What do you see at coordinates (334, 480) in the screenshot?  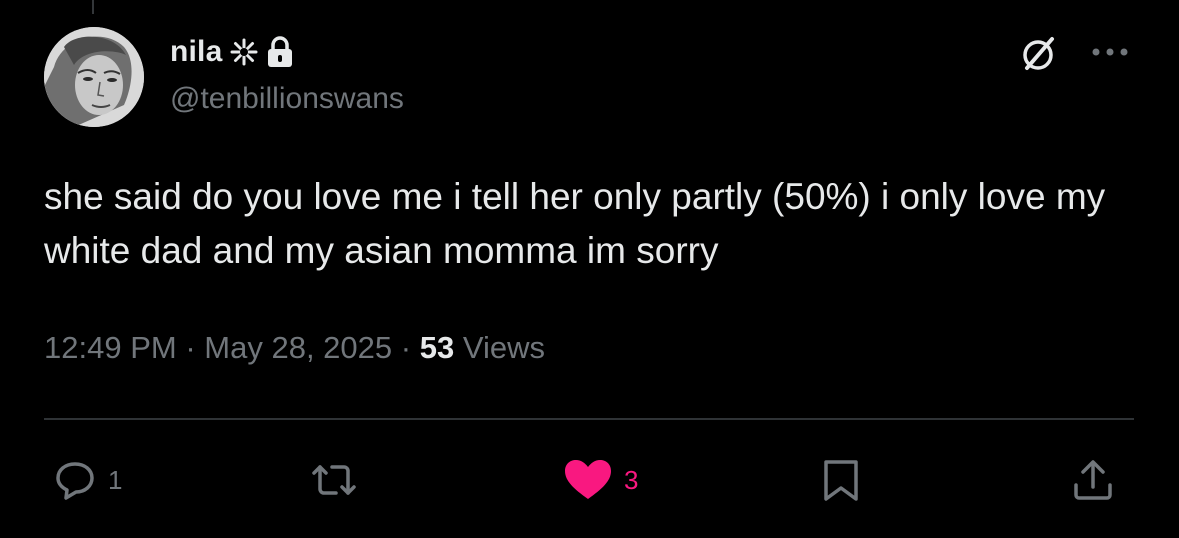 I see `retweet-icon` at bounding box center [334, 480].